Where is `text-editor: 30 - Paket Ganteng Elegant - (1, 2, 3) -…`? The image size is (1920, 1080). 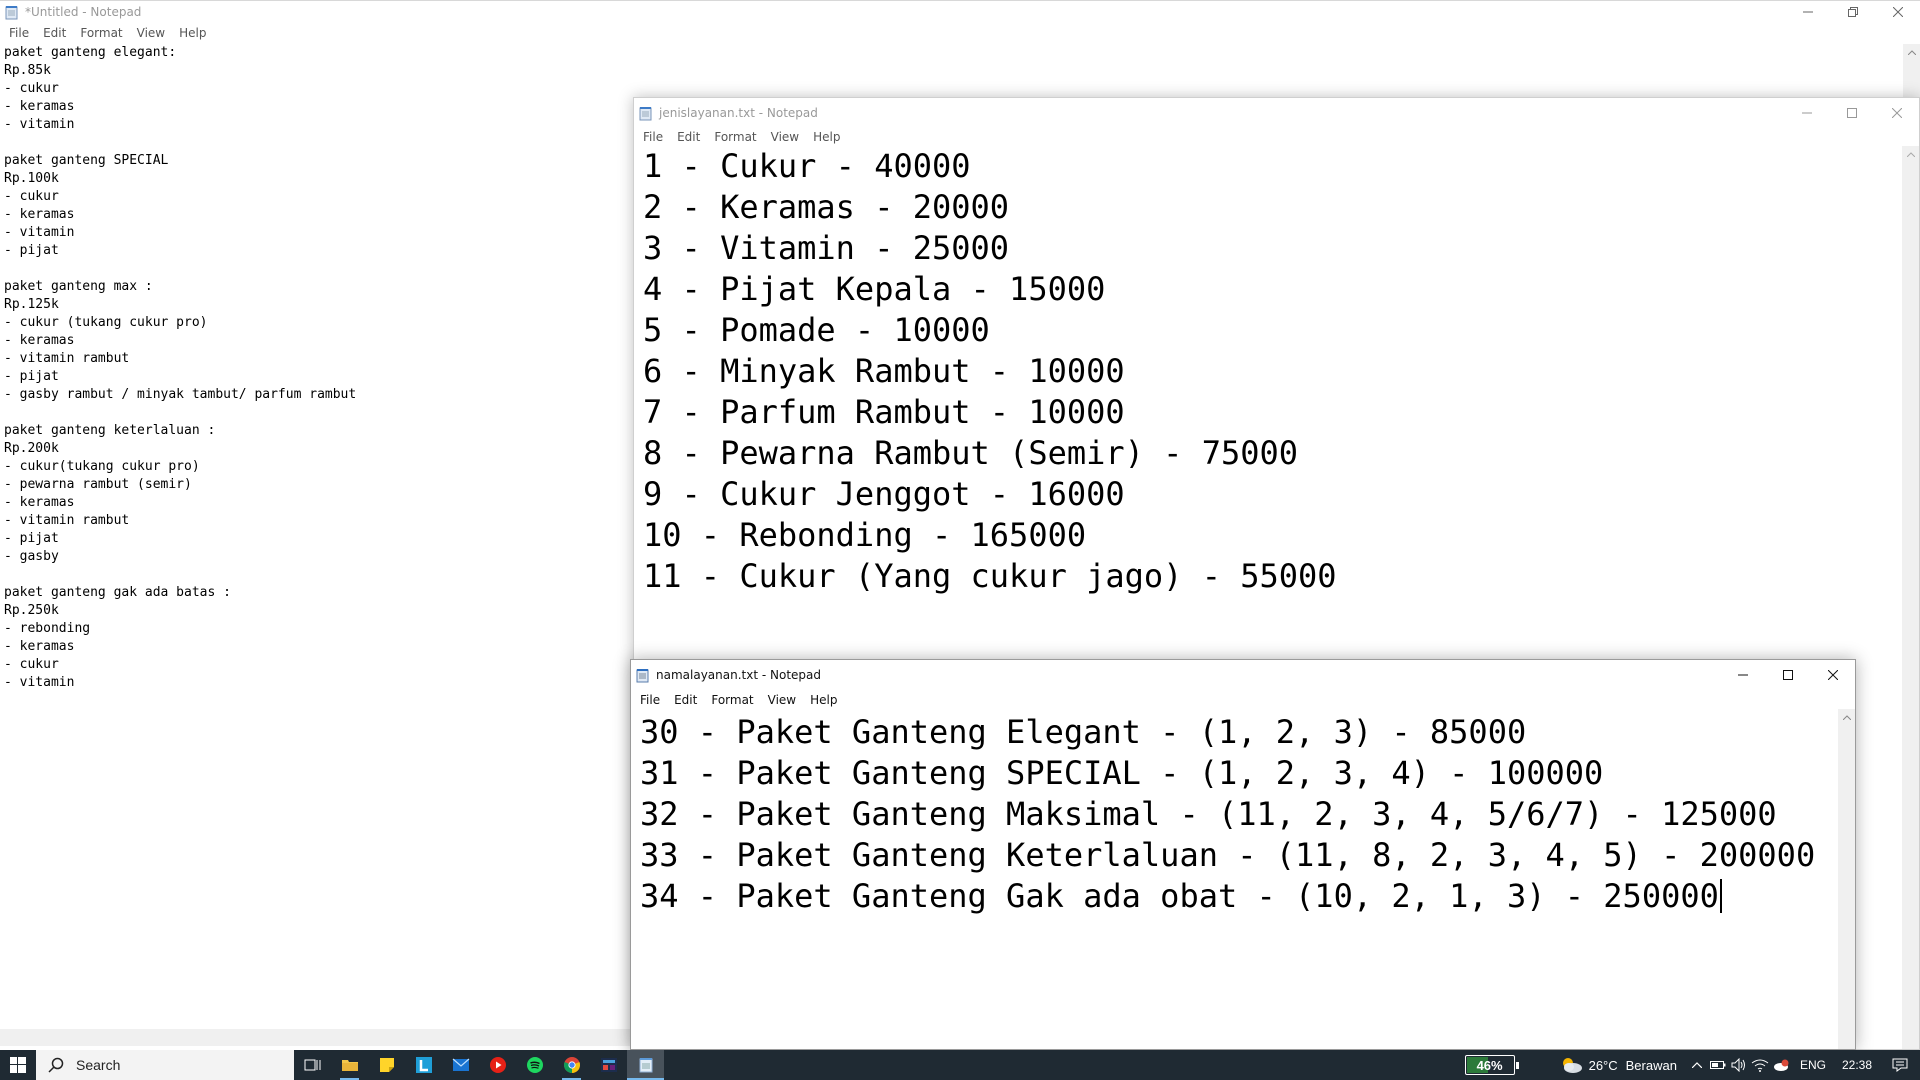 text-editor: 30 - Paket Ganteng Elegant - (1, 2, 3) -… is located at coordinates (1223, 814).